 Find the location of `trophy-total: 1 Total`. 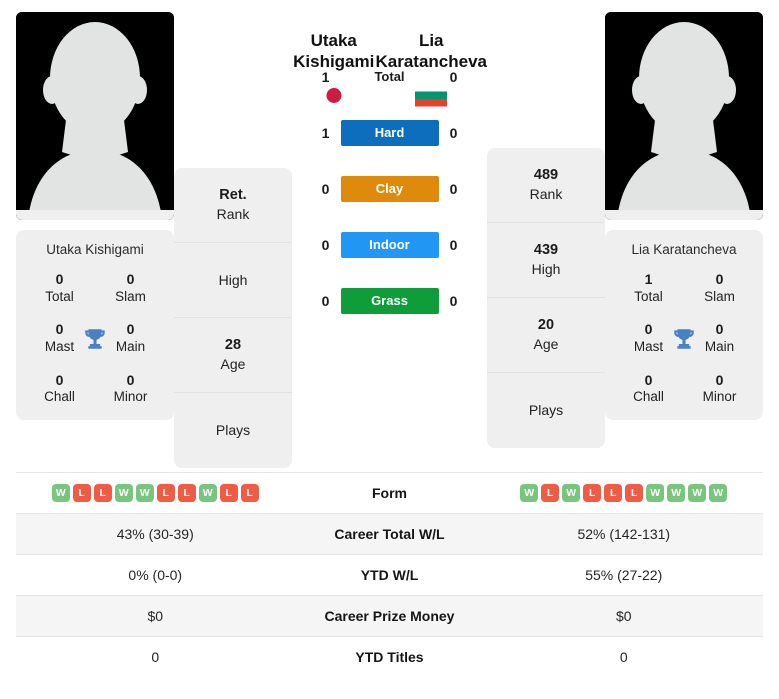

trophy-total: 1 Total is located at coordinates (648, 288).